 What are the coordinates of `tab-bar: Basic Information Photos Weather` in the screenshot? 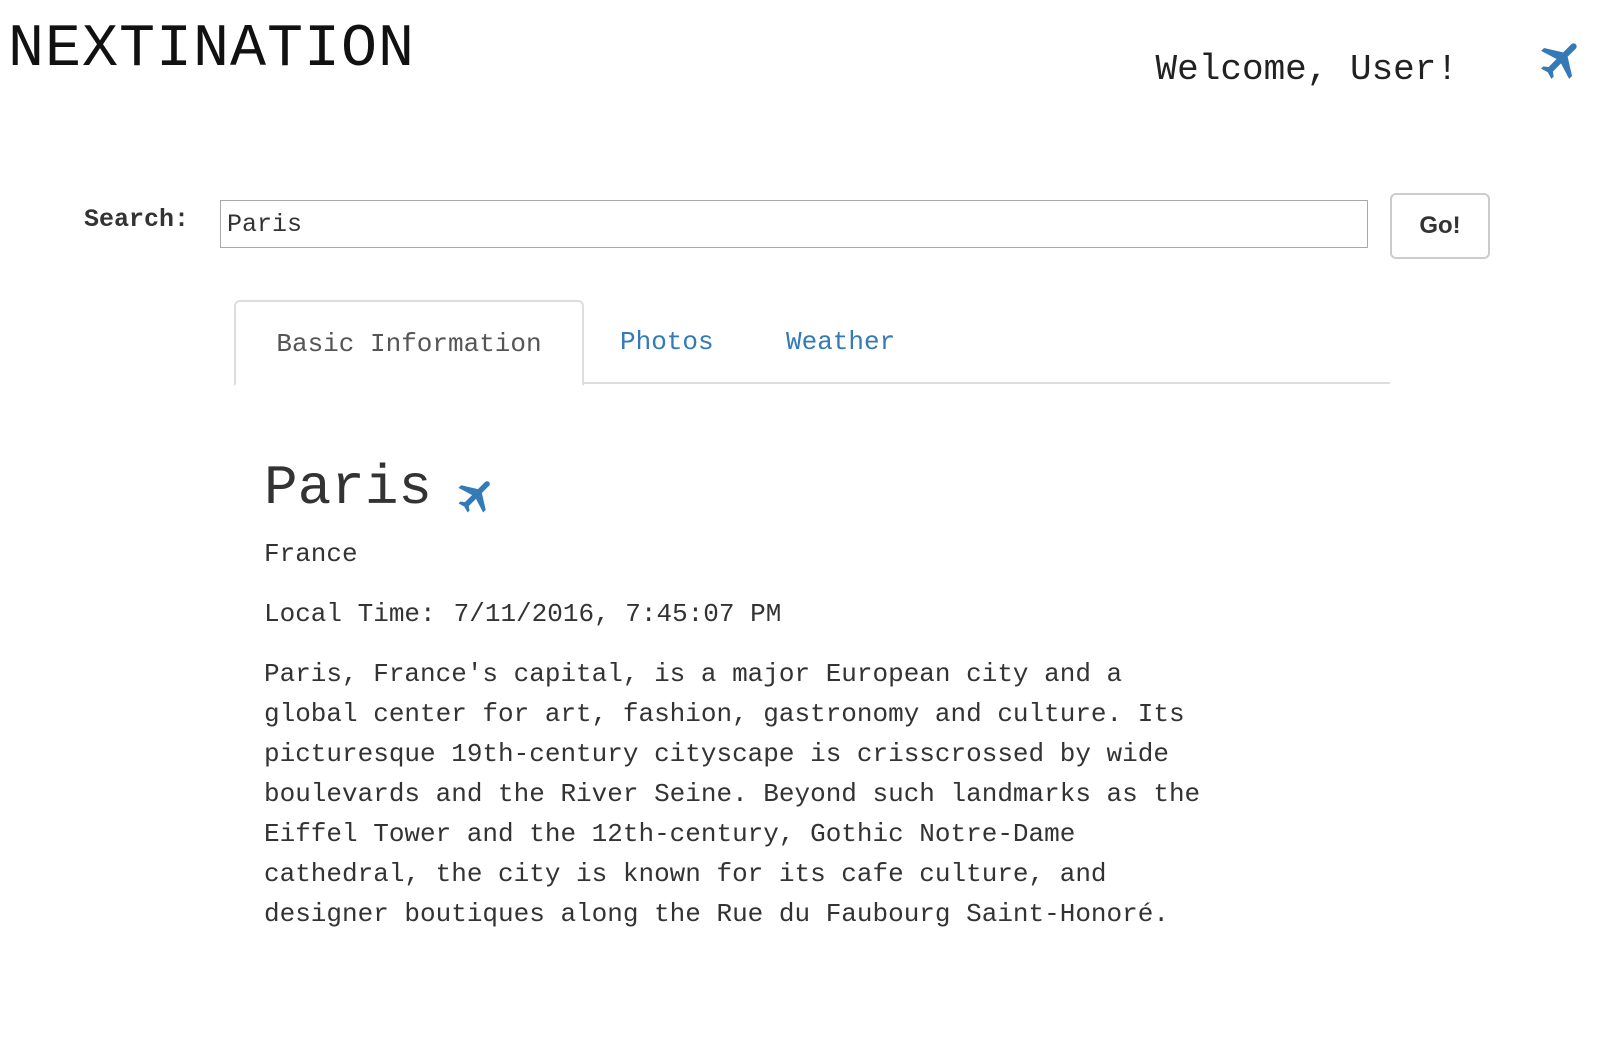 It's located at (812, 343).